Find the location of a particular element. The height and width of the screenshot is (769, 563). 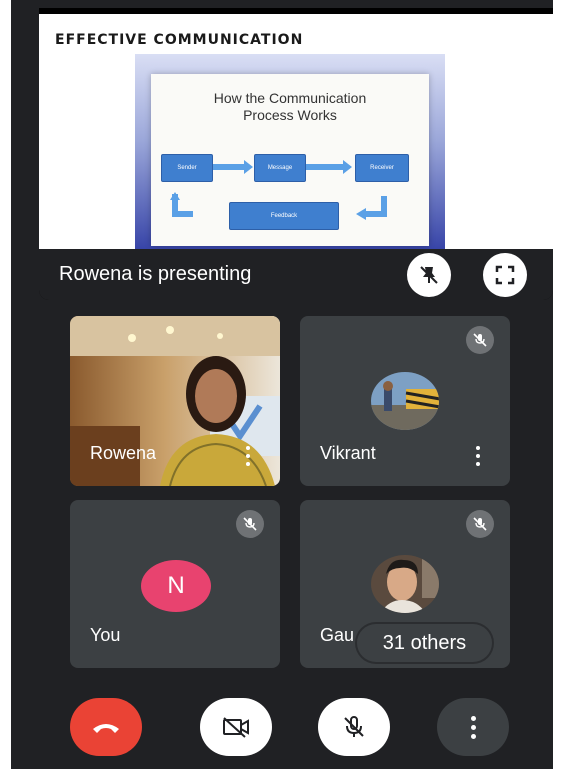

message-box: Message is located at coordinates (280, 168).